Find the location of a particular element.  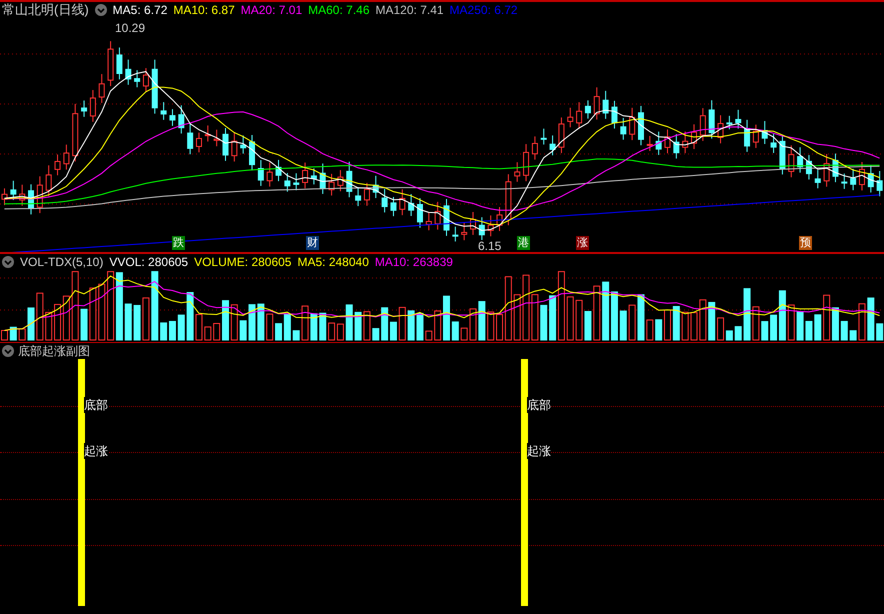

high-price-label: 10.29 is located at coordinates (130, 28).